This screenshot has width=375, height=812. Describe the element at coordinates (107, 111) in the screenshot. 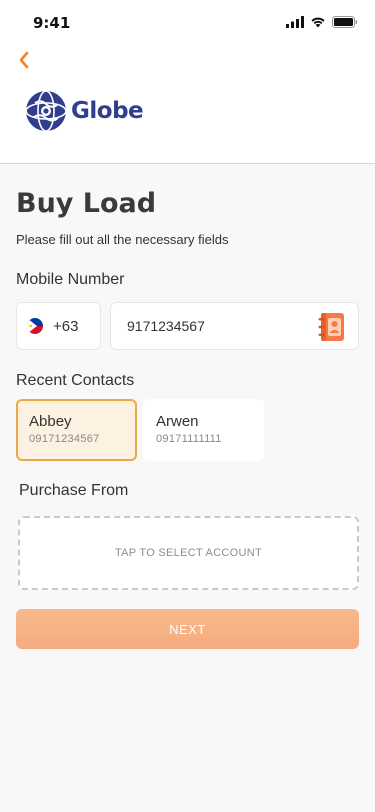

I see `brand-name: Globe` at that location.